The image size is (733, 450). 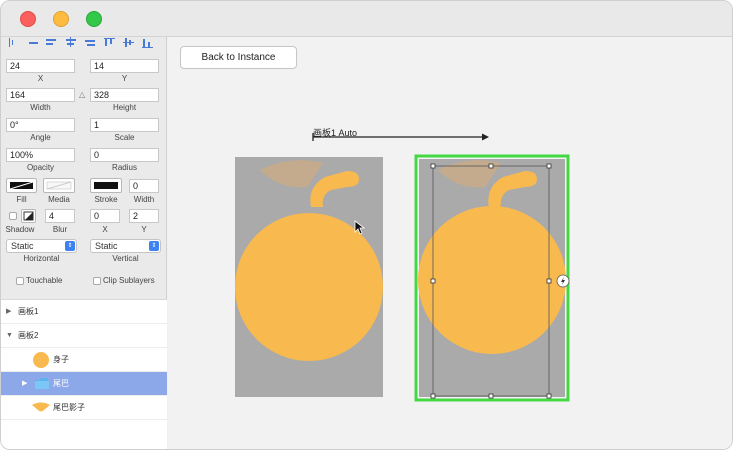 What do you see at coordinates (13, 216) in the screenshot?
I see `shadow-checkbox` at bounding box center [13, 216].